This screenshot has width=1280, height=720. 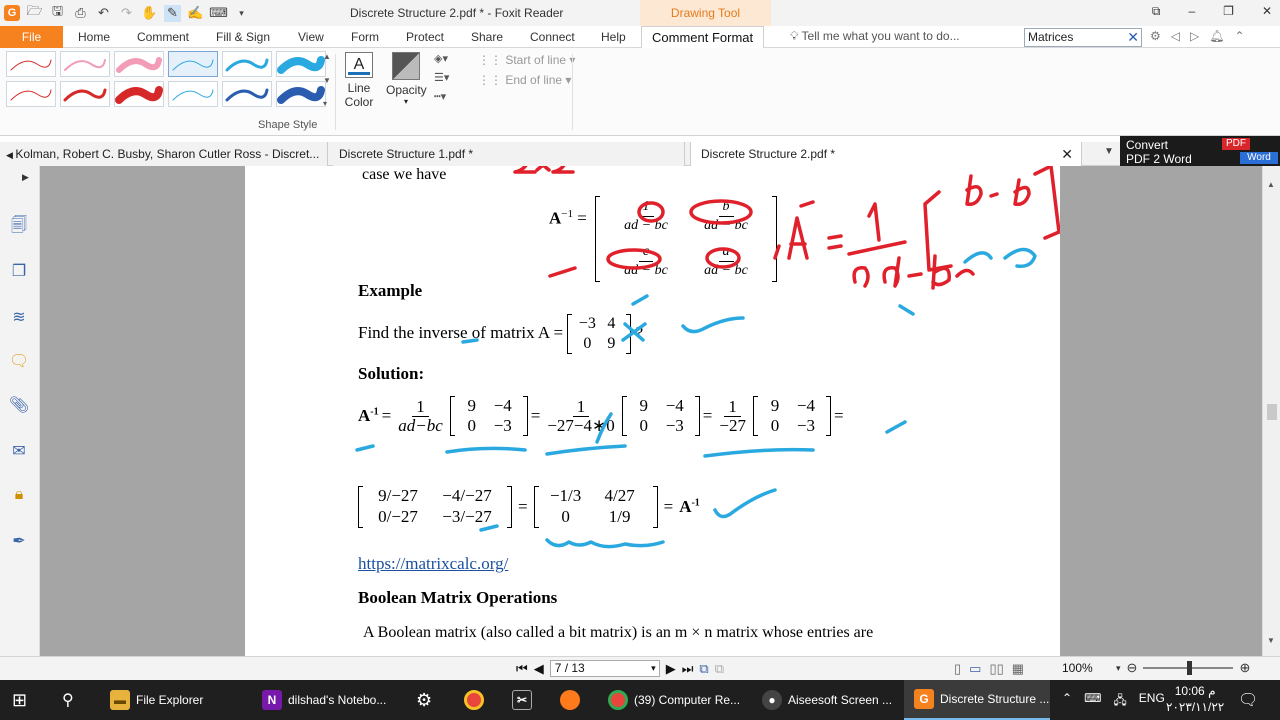 I want to click on continuous-page-icon: ▭, so click(x=975, y=669).